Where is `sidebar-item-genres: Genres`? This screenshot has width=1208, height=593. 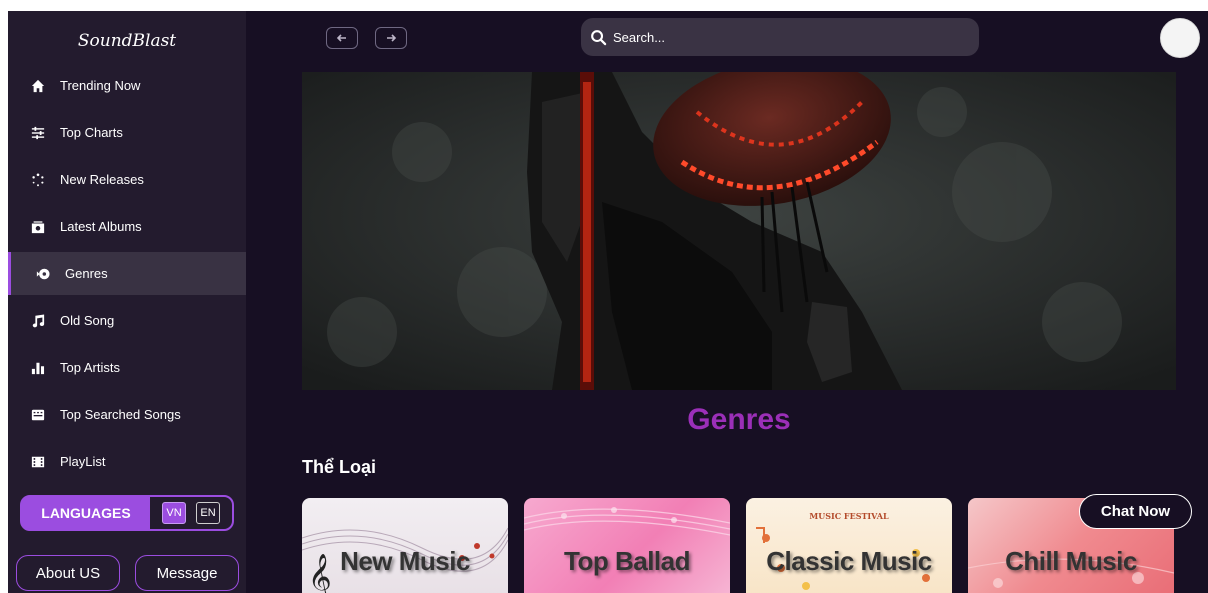 sidebar-item-genres: Genres is located at coordinates (127, 273).